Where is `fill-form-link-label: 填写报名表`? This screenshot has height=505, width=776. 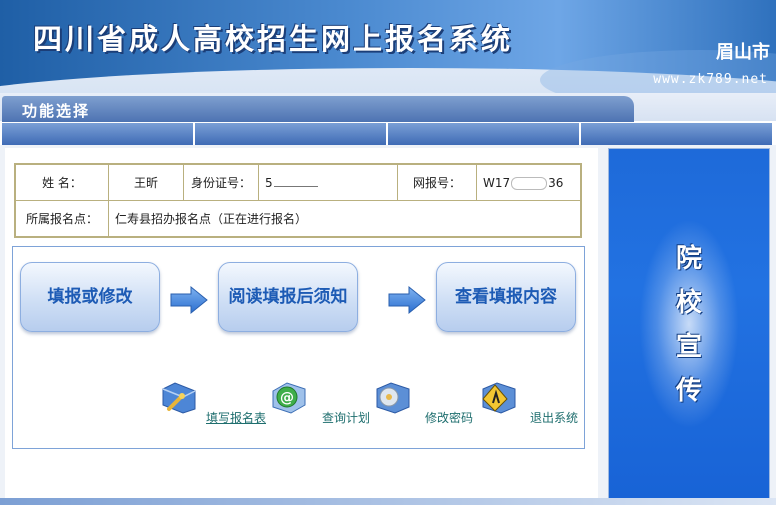 fill-form-link-label: 填写报名表 is located at coordinates (236, 418).